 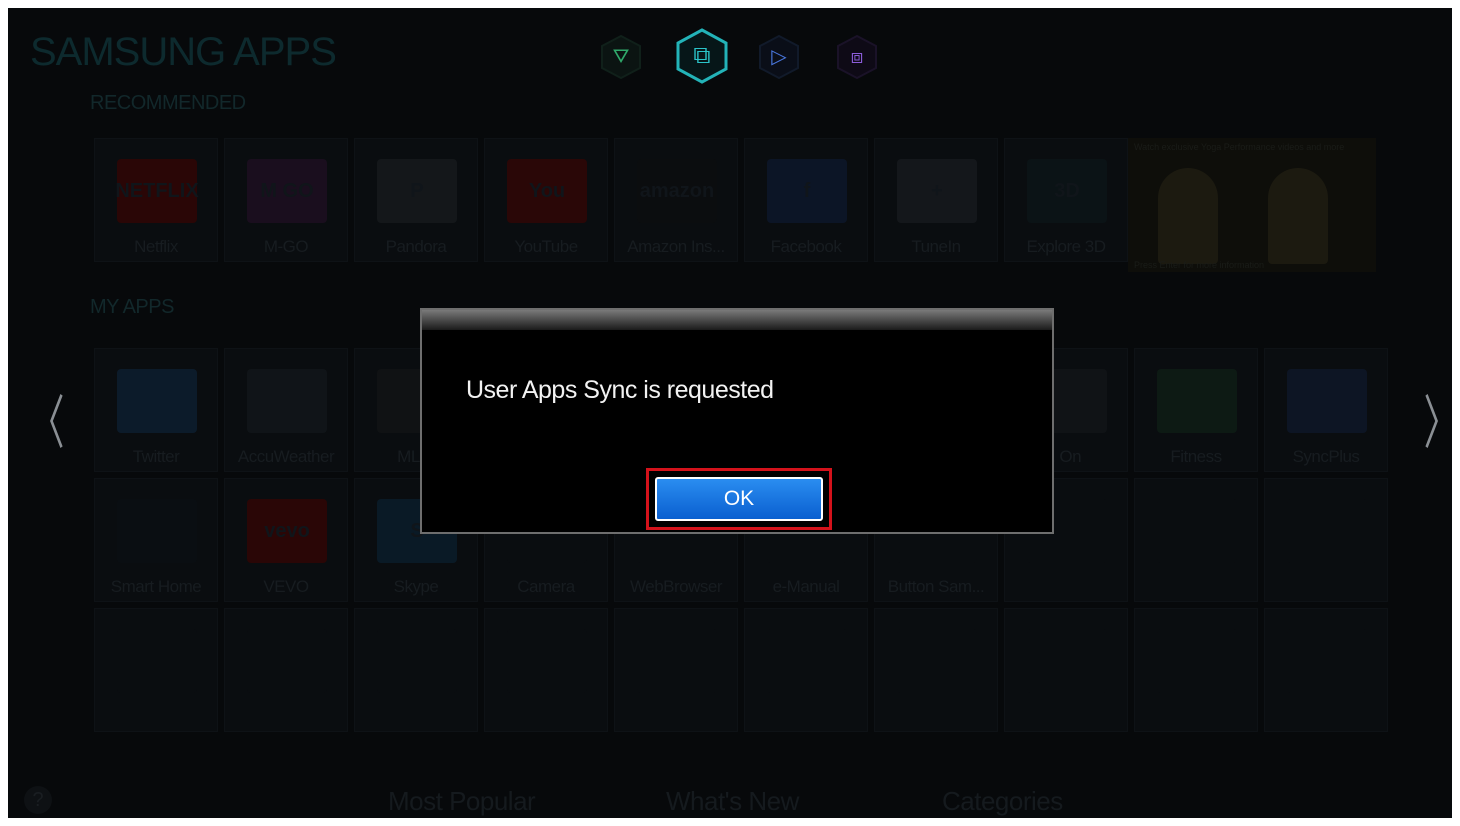 I want to click on app-label: M-GO, so click(x=286, y=246).